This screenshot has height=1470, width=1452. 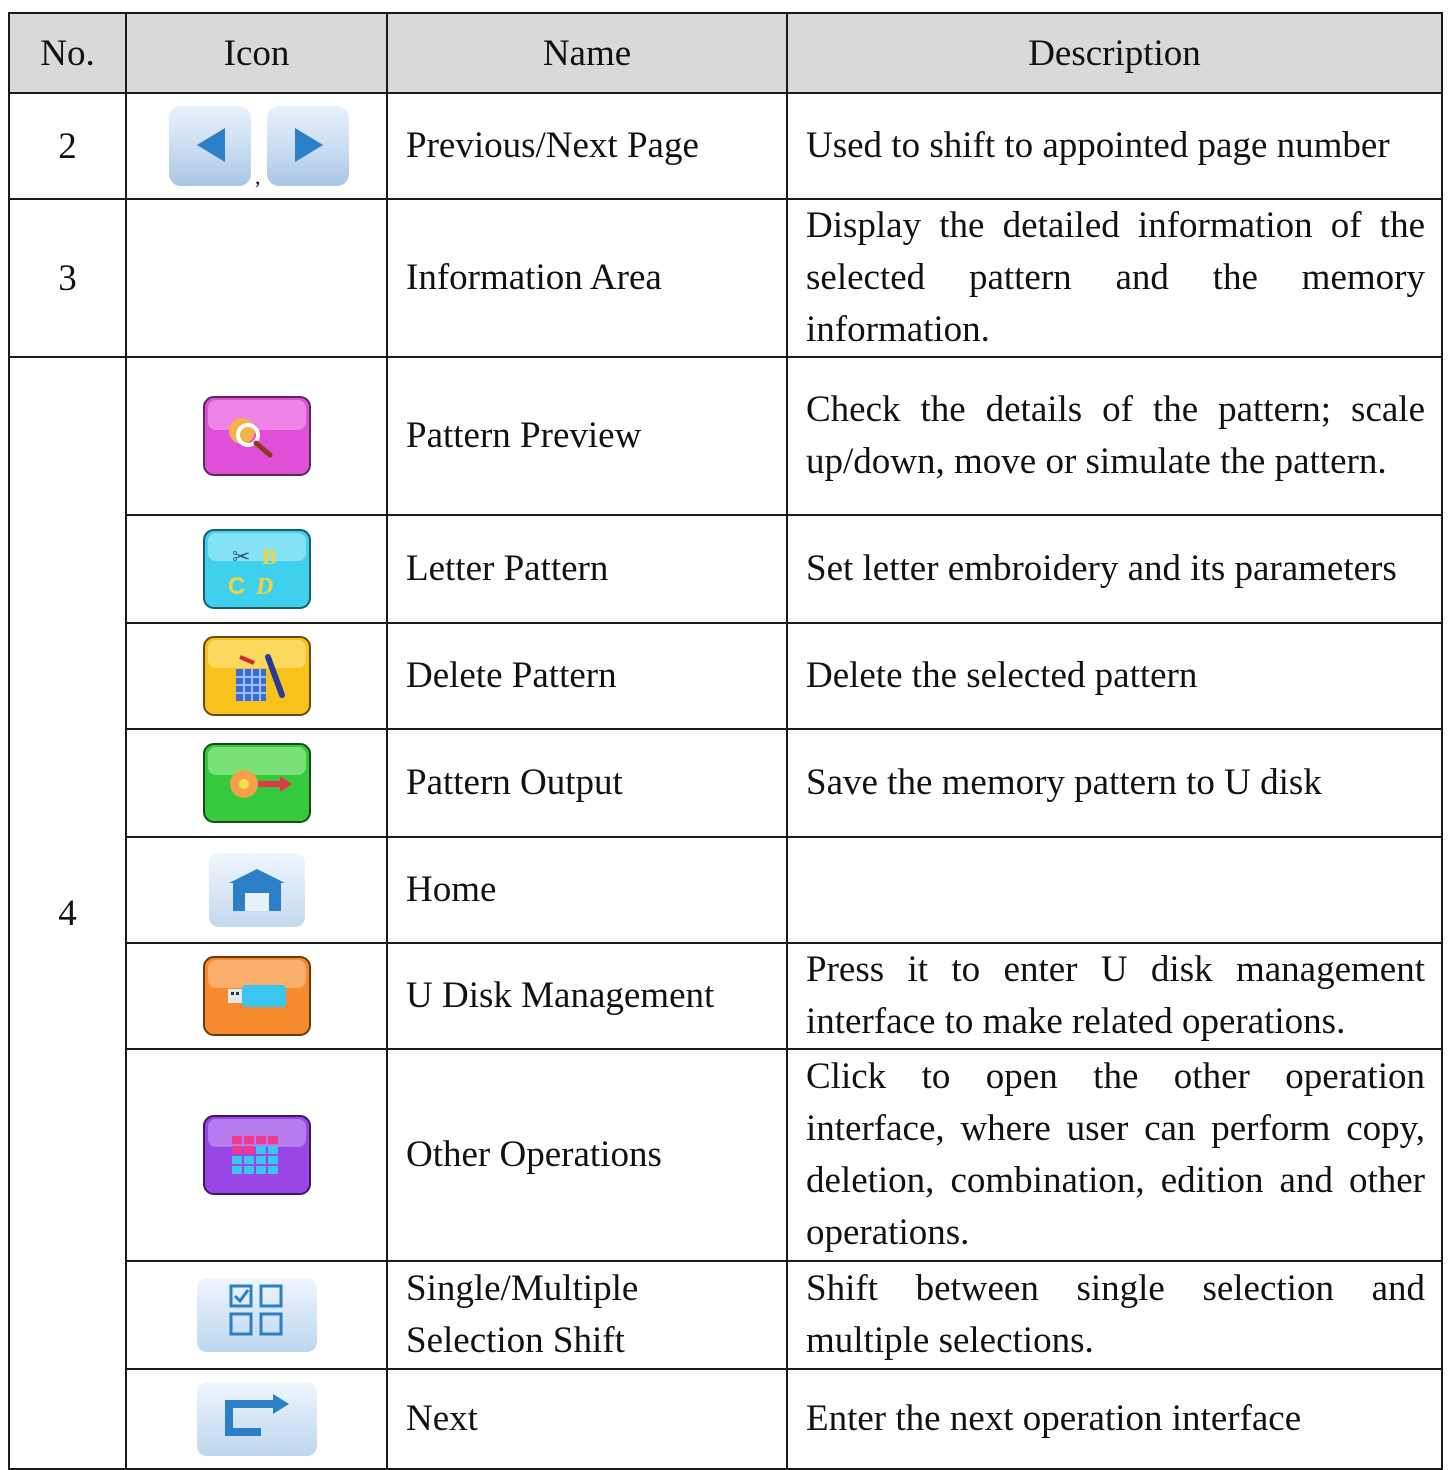 What do you see at coordinates (67, 278) in the screenshot?
I see `row-number: 3` at bounding box center [67, 278].